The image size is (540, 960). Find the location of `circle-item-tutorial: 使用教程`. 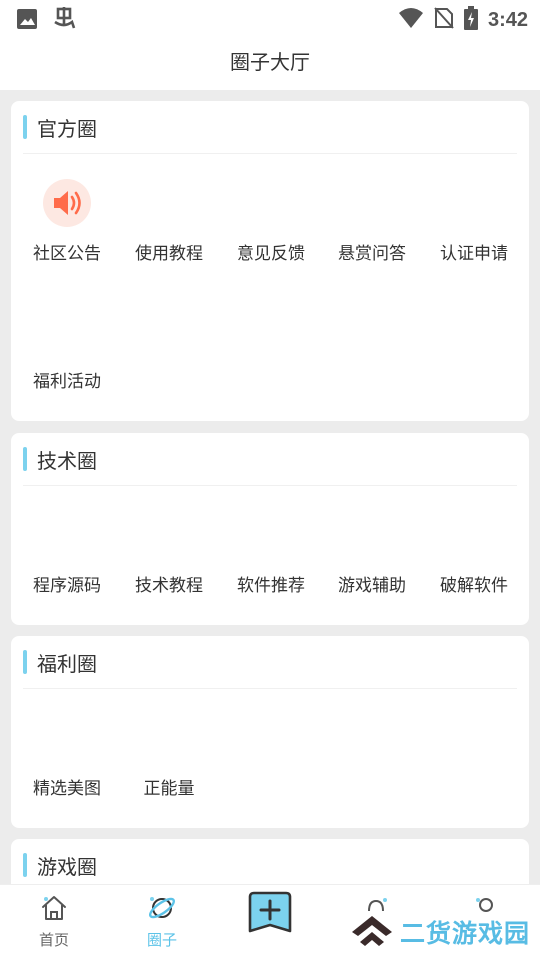

circle-item-tutorial: 使用教程 is located at coordinates (169, 221).